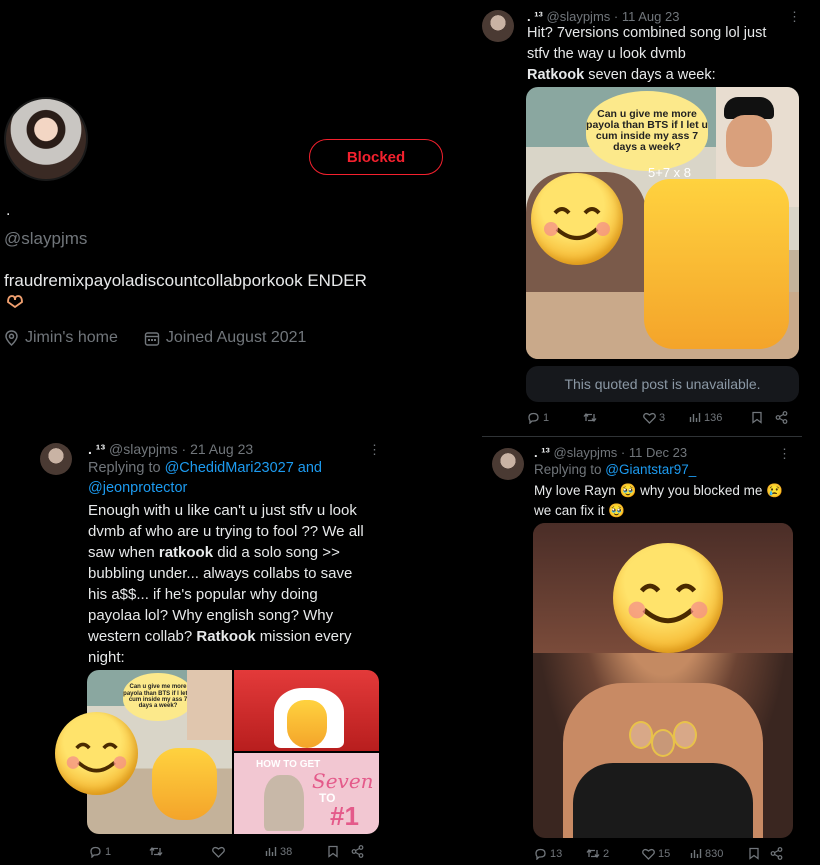 The height and width of the screenshot is (865, 820). What do you see at coordinates (46, 238) in the screenshot?
I see `profile-handle: @slaypjms` at bounding box center [46, 238].